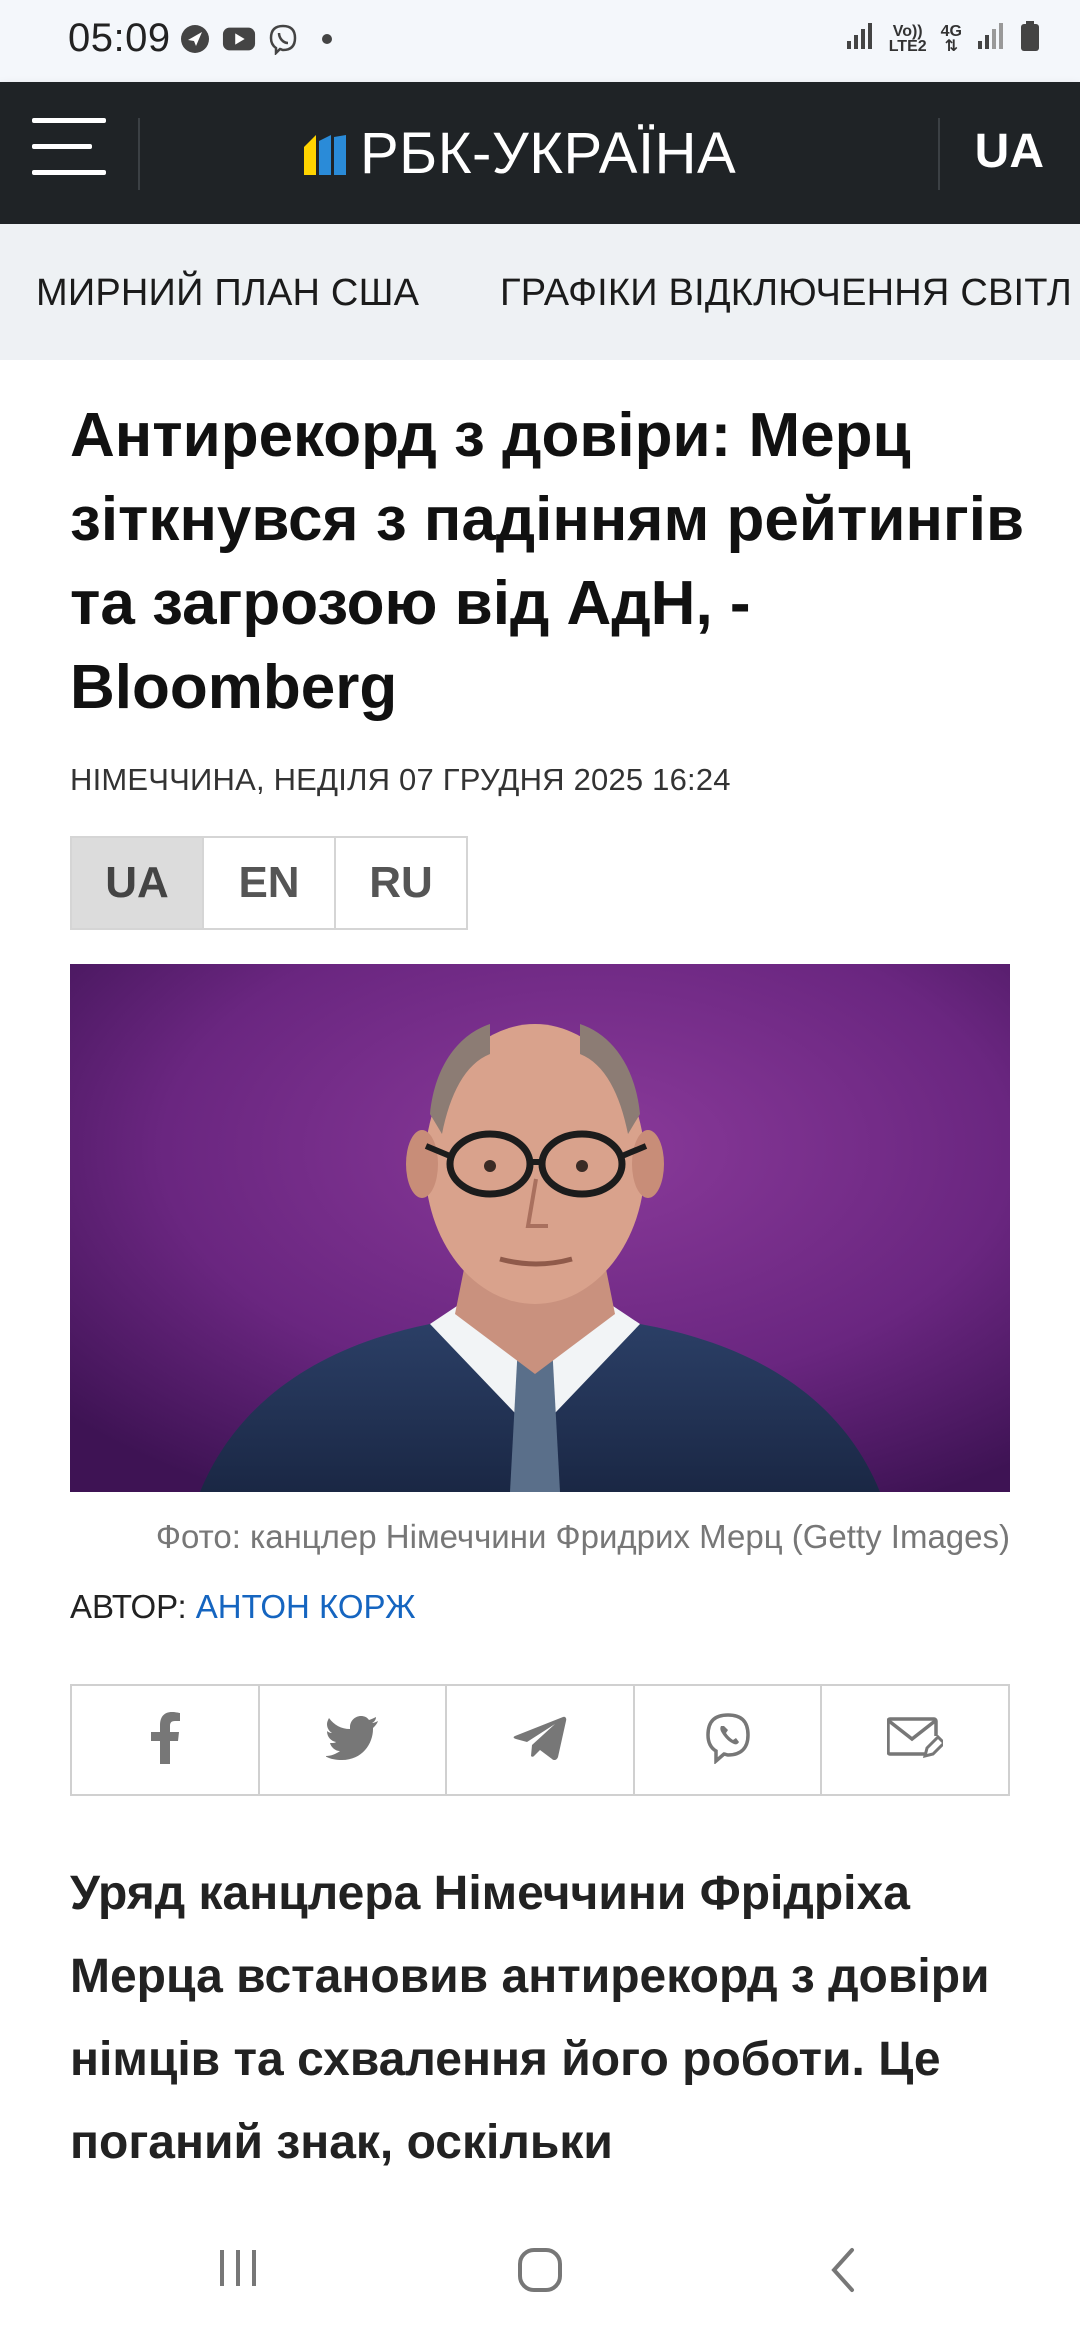 The height and width of the screenshot is (2340, 1080). Describe the element at coordinates (401, 883) in the screenshot. I see `lang-ru-button: RU` at that location.